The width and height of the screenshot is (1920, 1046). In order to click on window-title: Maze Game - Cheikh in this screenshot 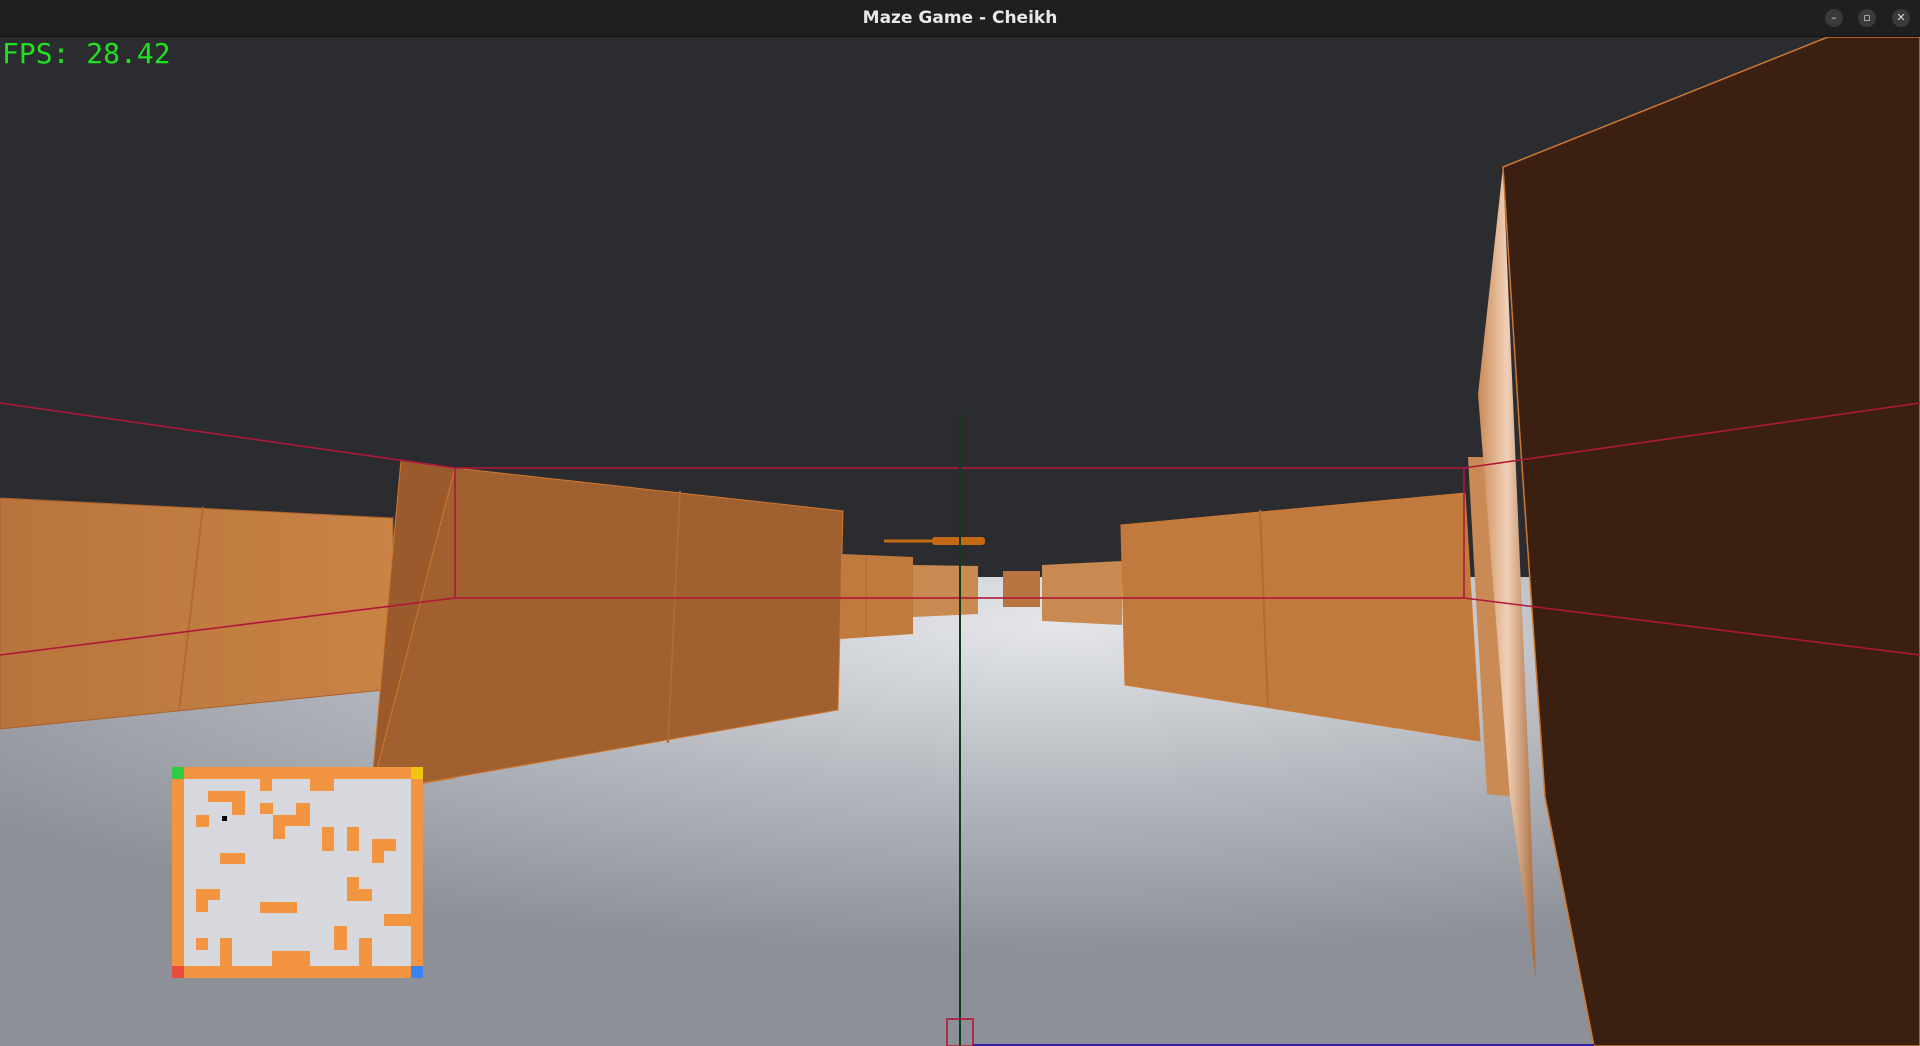, I will do `click(960, 18)`.